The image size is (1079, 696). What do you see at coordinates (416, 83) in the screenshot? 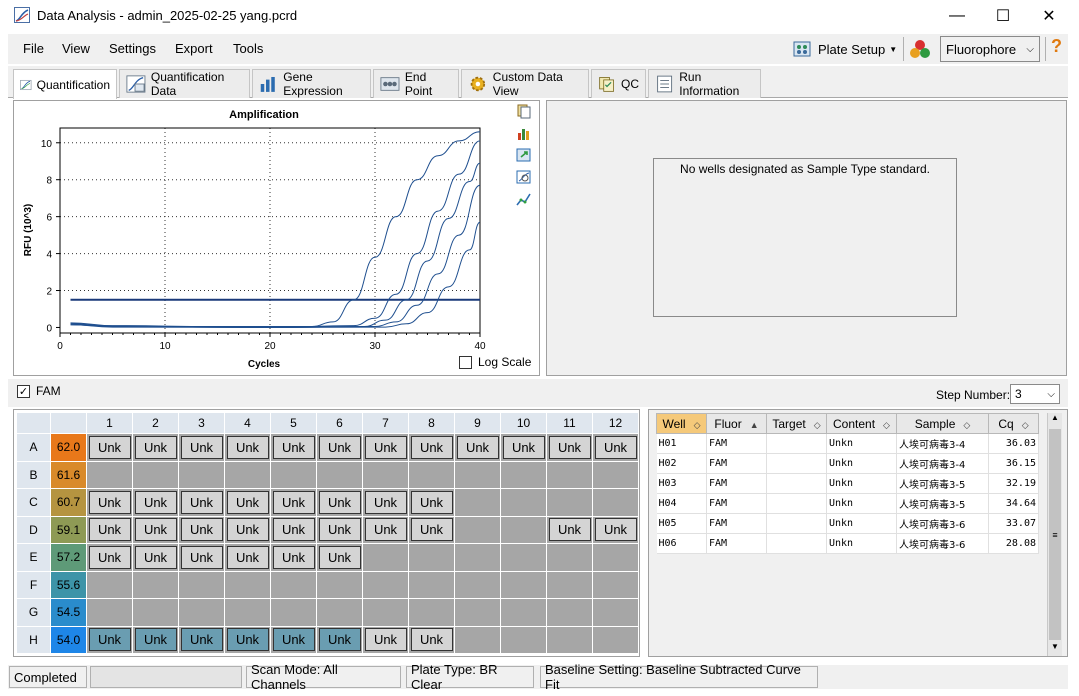
I see `tab-end-point: End Point` at bounding box center [416, 83].